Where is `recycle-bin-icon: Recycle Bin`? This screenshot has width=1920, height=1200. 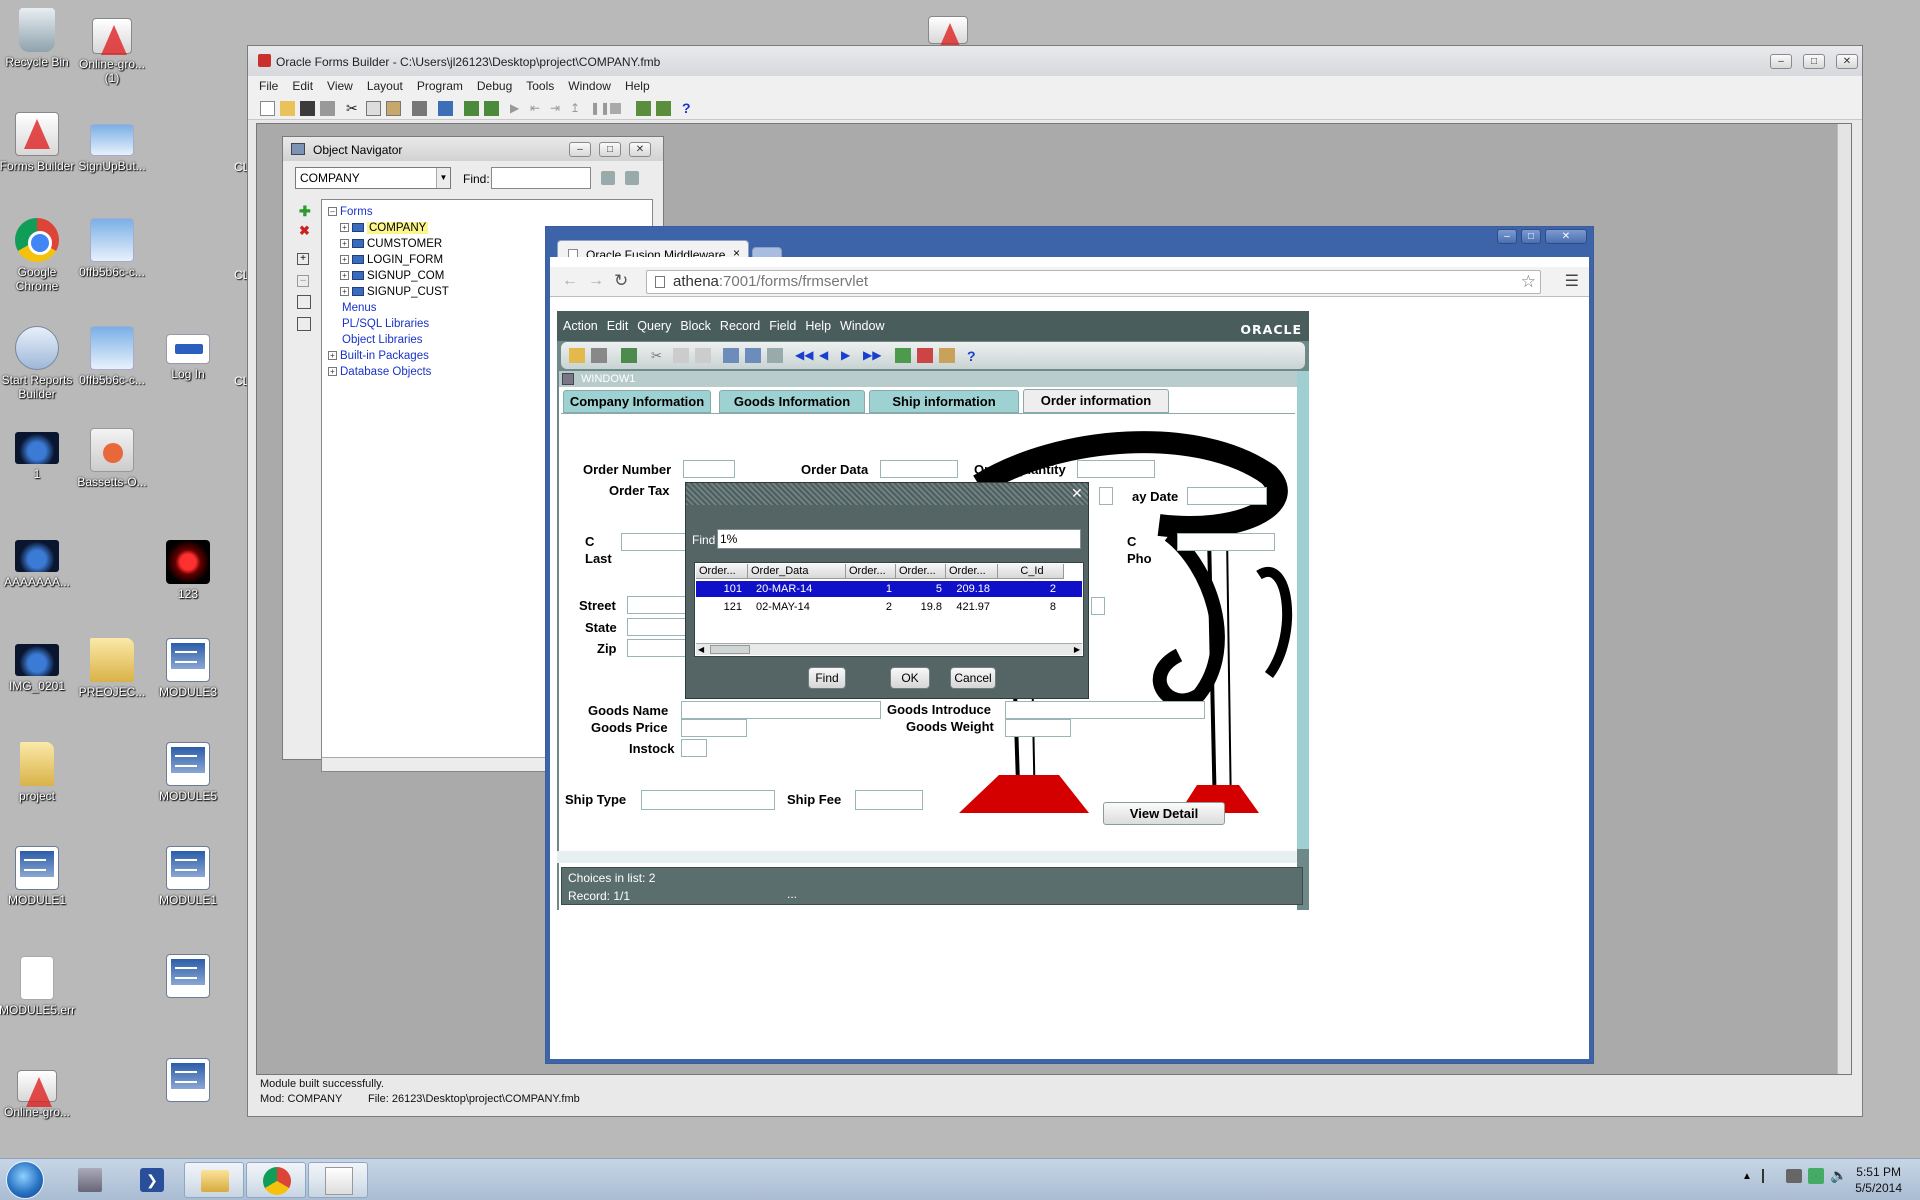 recycle-bin-icon: Recycle Bin is located at coordinates (39, 38).